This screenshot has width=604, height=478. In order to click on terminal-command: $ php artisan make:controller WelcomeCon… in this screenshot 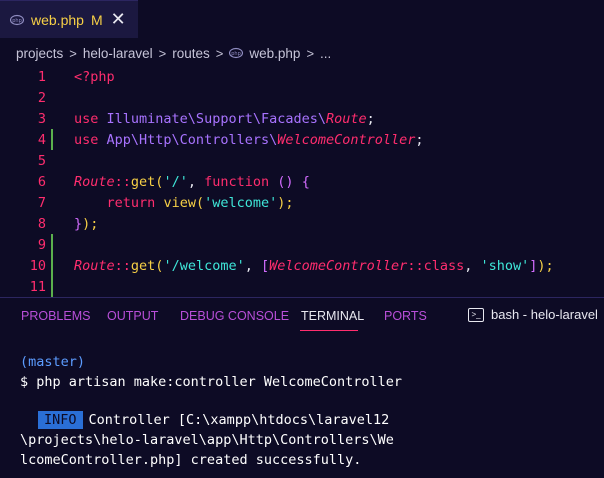, I will do `click(211, 382)`.